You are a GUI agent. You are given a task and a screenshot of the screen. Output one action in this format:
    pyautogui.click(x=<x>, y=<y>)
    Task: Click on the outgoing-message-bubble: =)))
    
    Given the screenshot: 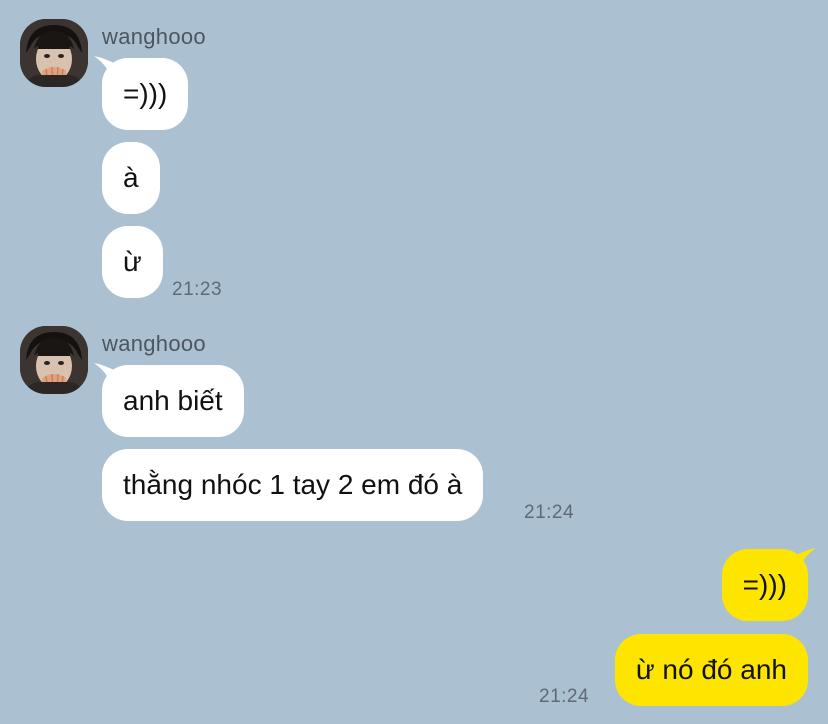 What is the action you would take?
    pyautogui.click(x=764, y=585)
    